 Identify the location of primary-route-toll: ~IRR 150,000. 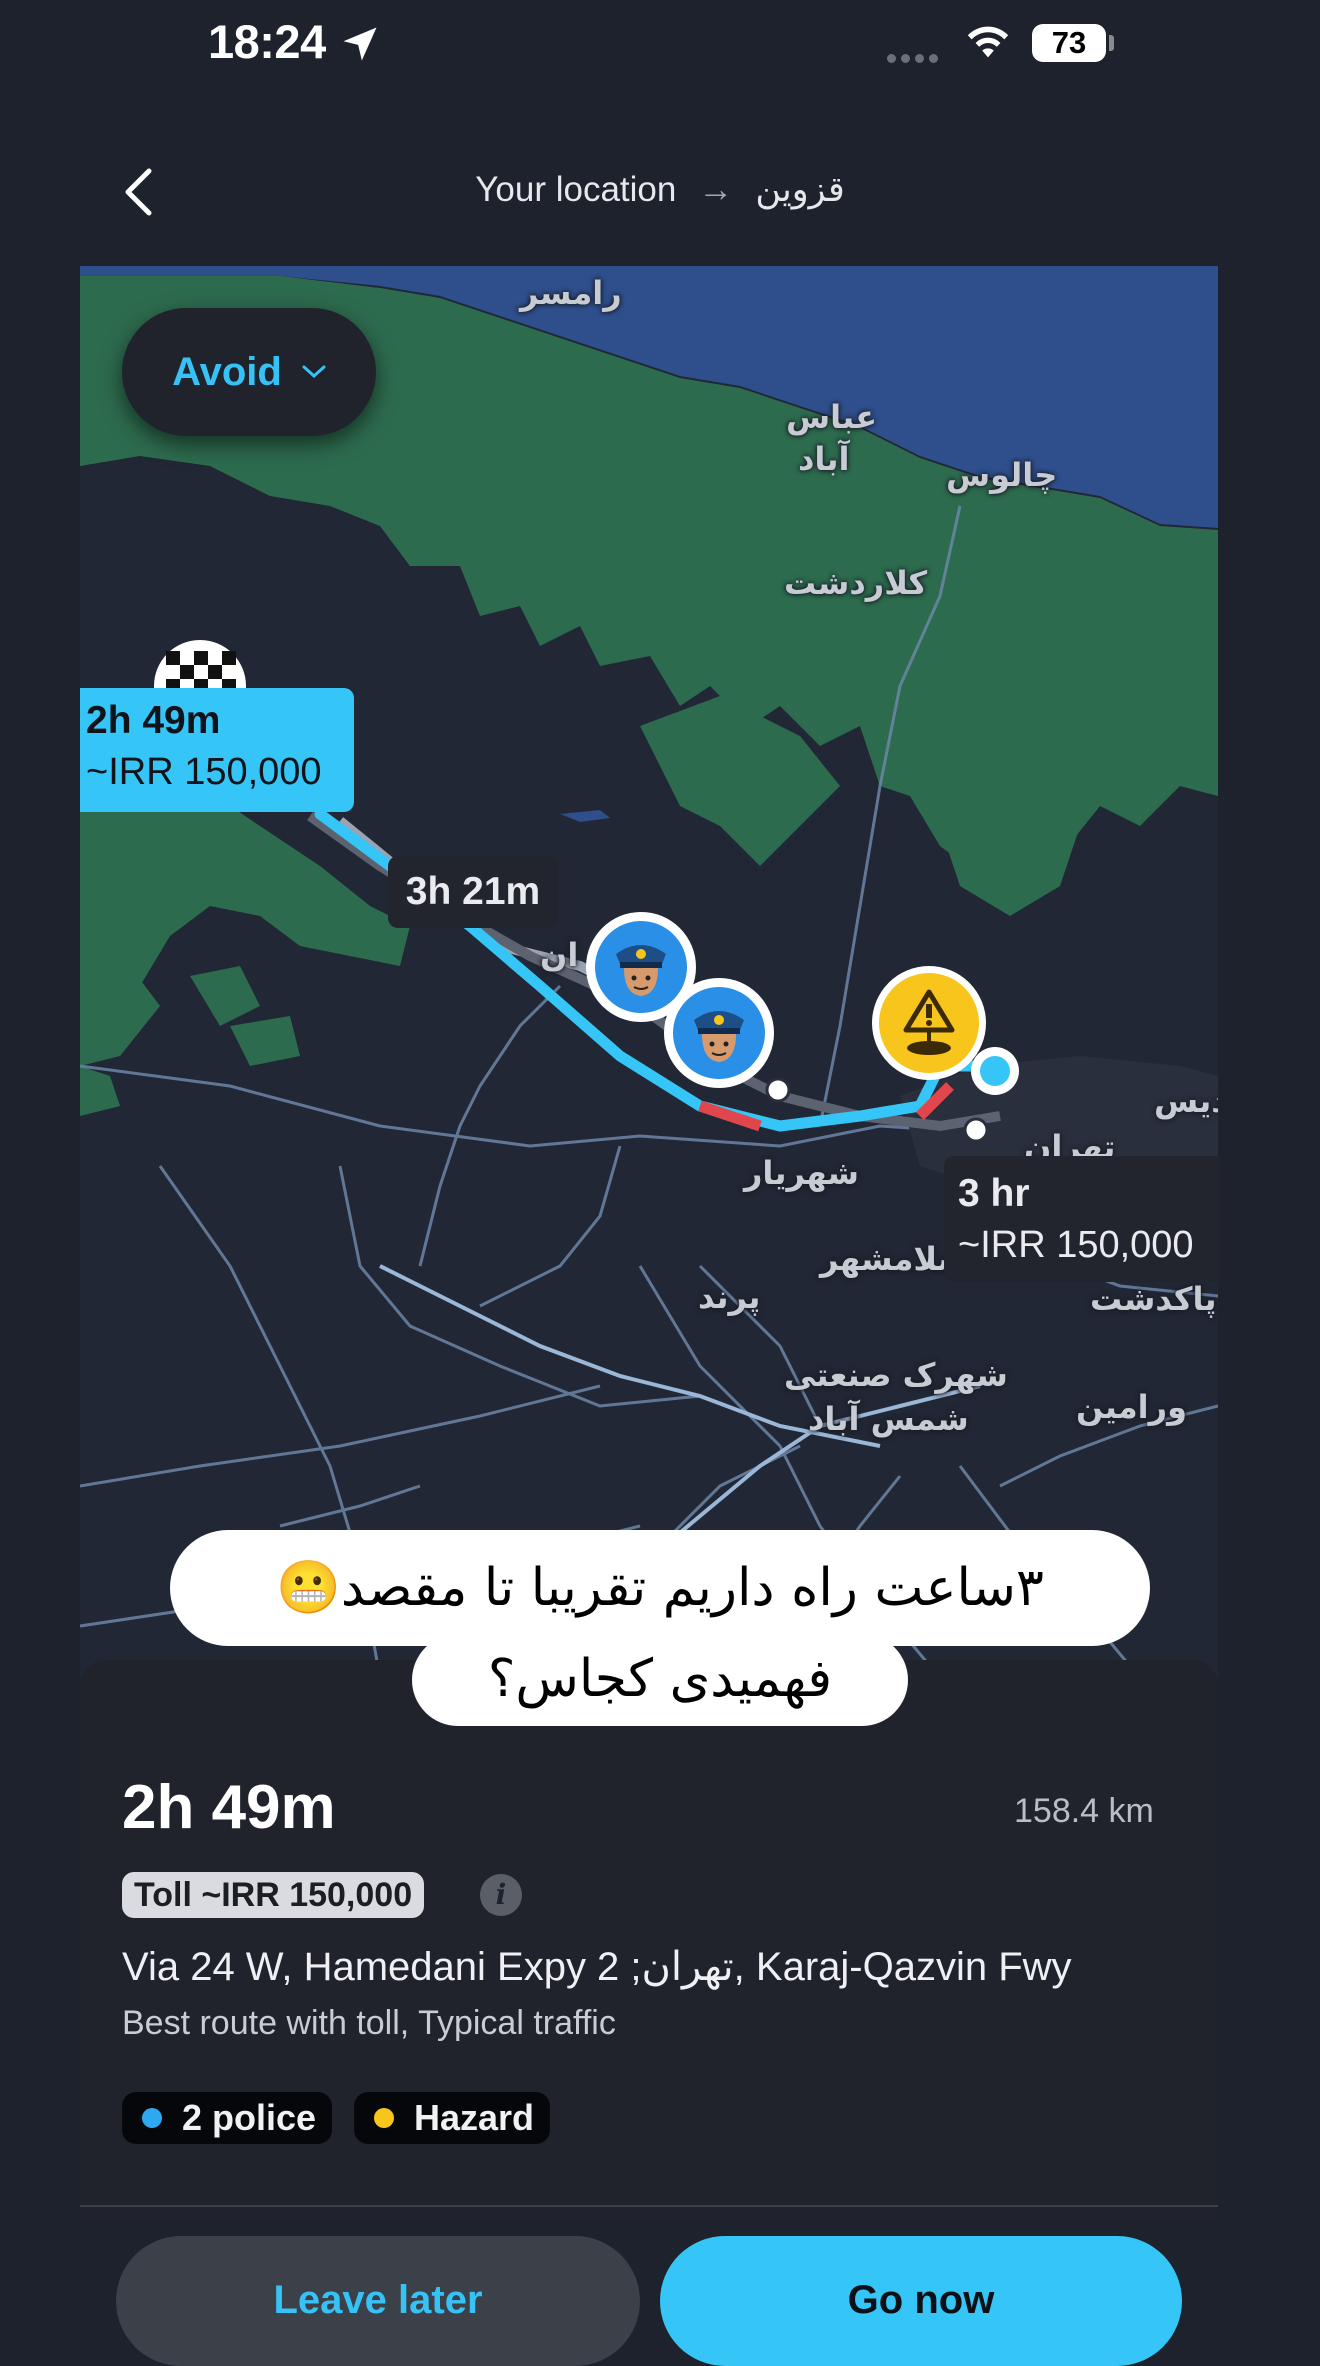
(204, 772).